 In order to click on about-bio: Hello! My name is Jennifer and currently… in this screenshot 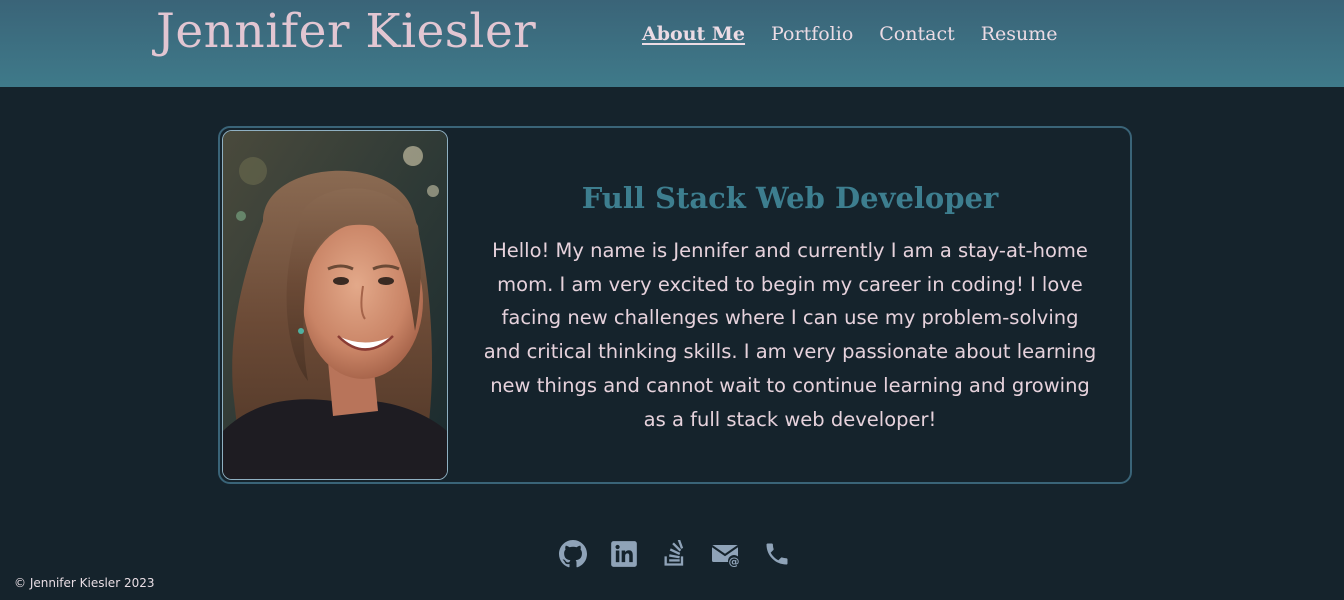, I will do `click(790, 335)`.